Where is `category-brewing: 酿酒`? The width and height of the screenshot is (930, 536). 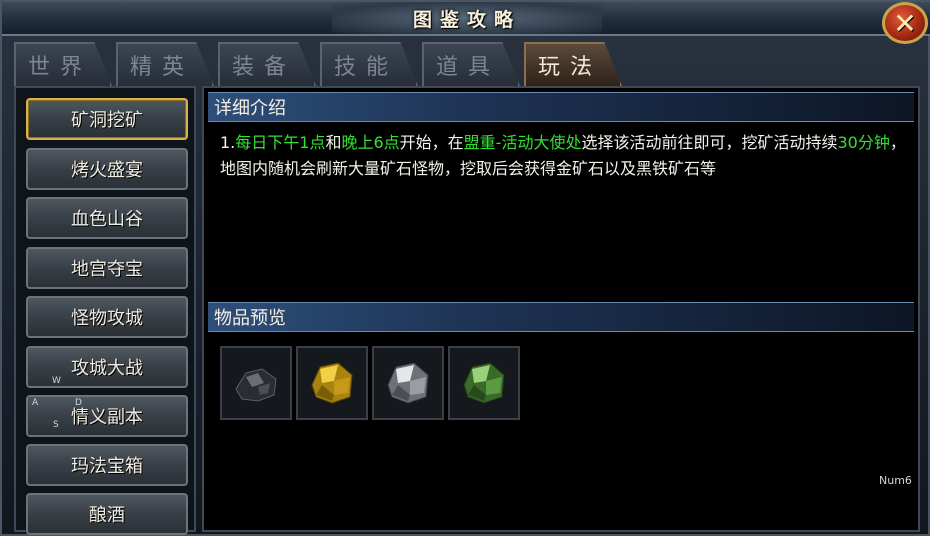
category-brewing: 酿酒 is located at coordinates (107, 514).